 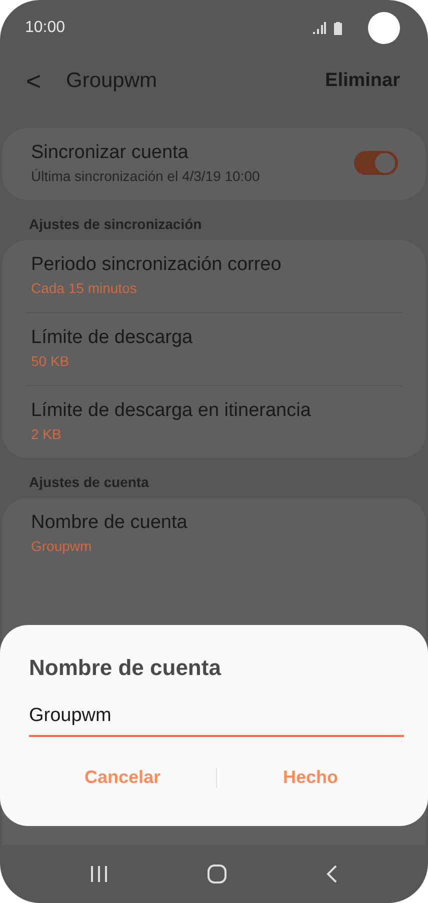 What do you see at coordinates (45, 28) in the screenshot?
I see `status-time: 10:00` at bounding box center [45, 28].